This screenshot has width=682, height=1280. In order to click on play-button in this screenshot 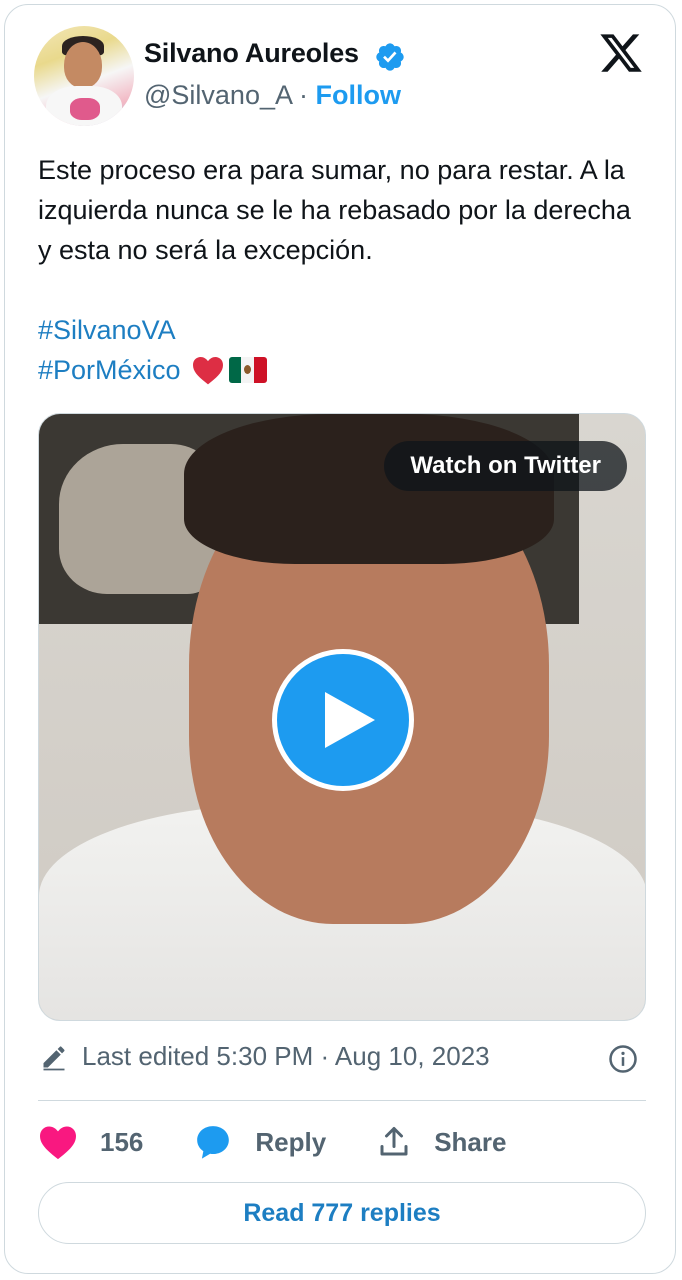, I will do `click(343, 720)`.